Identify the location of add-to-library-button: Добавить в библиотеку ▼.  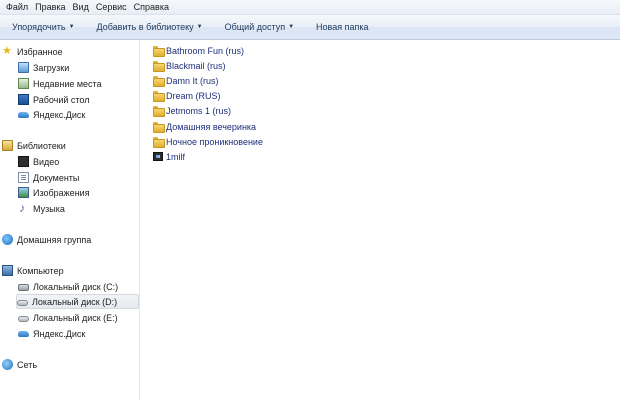
(150, 27).